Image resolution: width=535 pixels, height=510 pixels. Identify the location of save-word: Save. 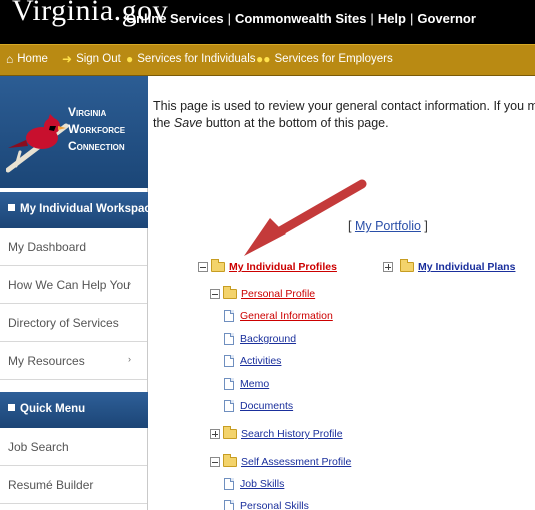
(188, 123).